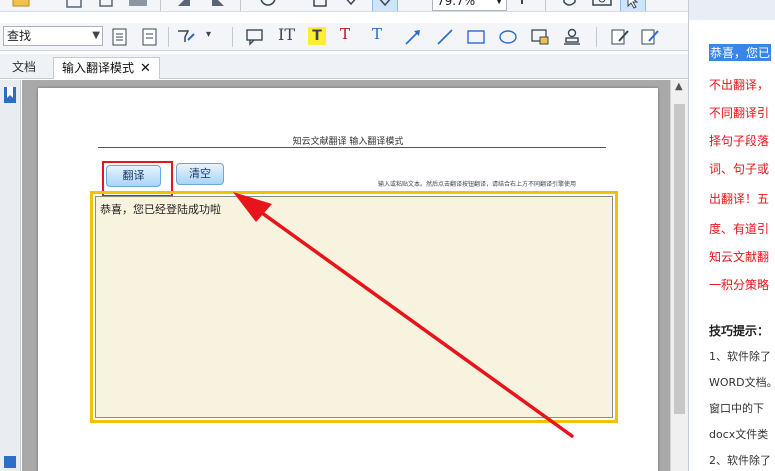  I want to click on result-line: 度、有道引, so click(739, 229).